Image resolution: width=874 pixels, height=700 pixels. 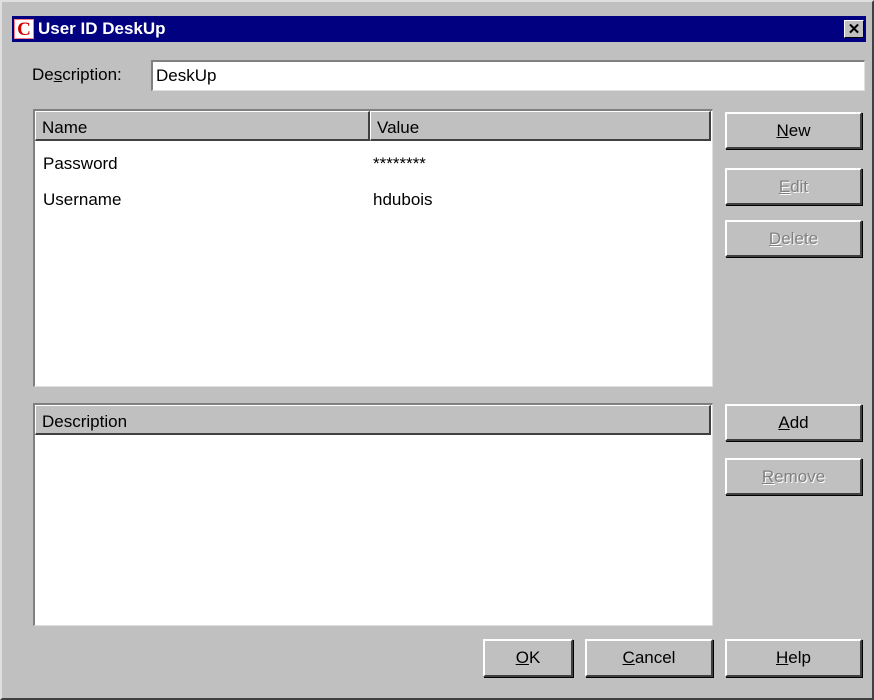 I want to click on column-header-name: Name, so click(x=202, y=126).